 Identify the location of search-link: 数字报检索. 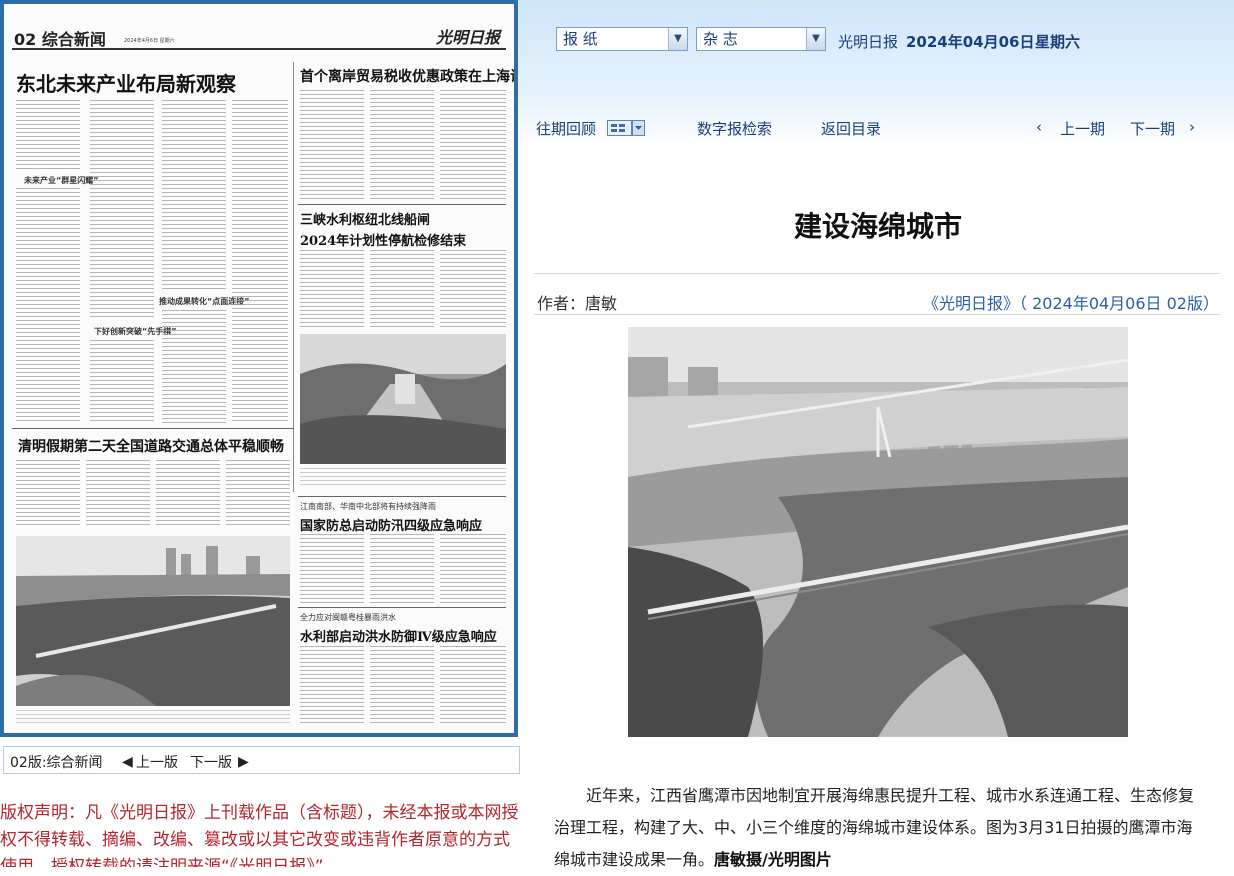
(734, 128).